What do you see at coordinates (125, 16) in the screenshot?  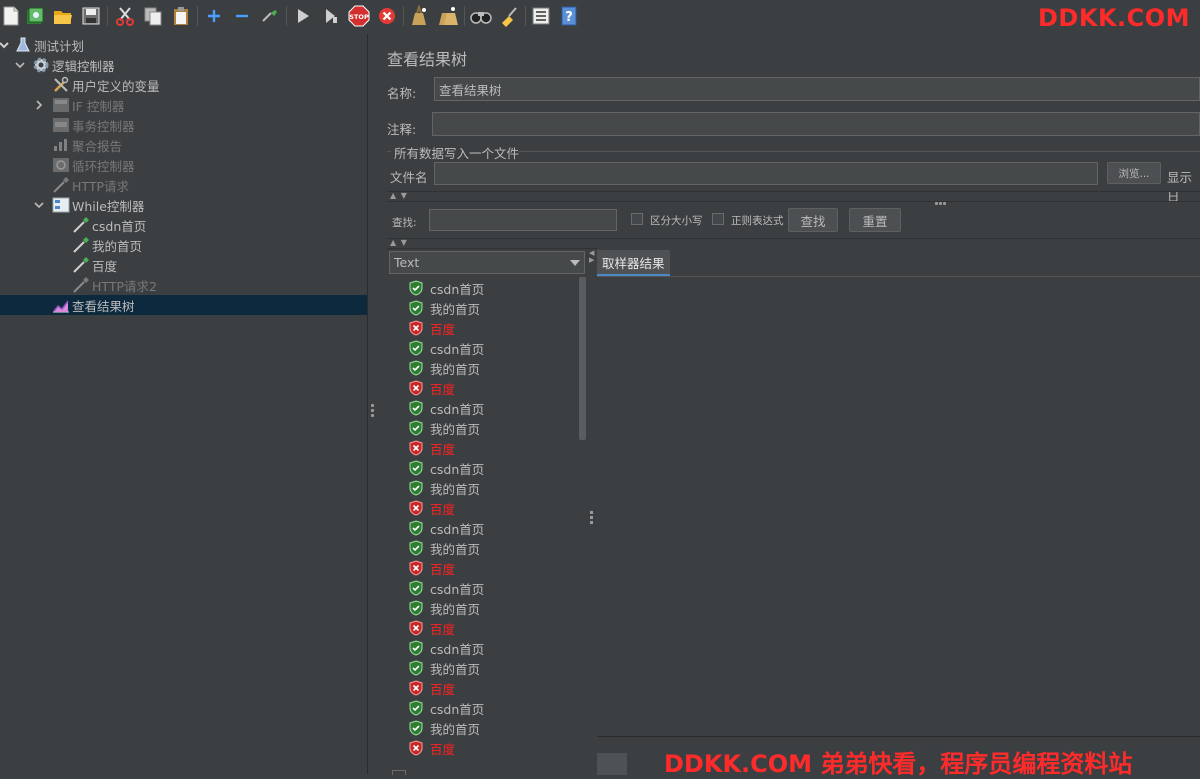 I see `cut-icon` at bounding box center [125, 16].